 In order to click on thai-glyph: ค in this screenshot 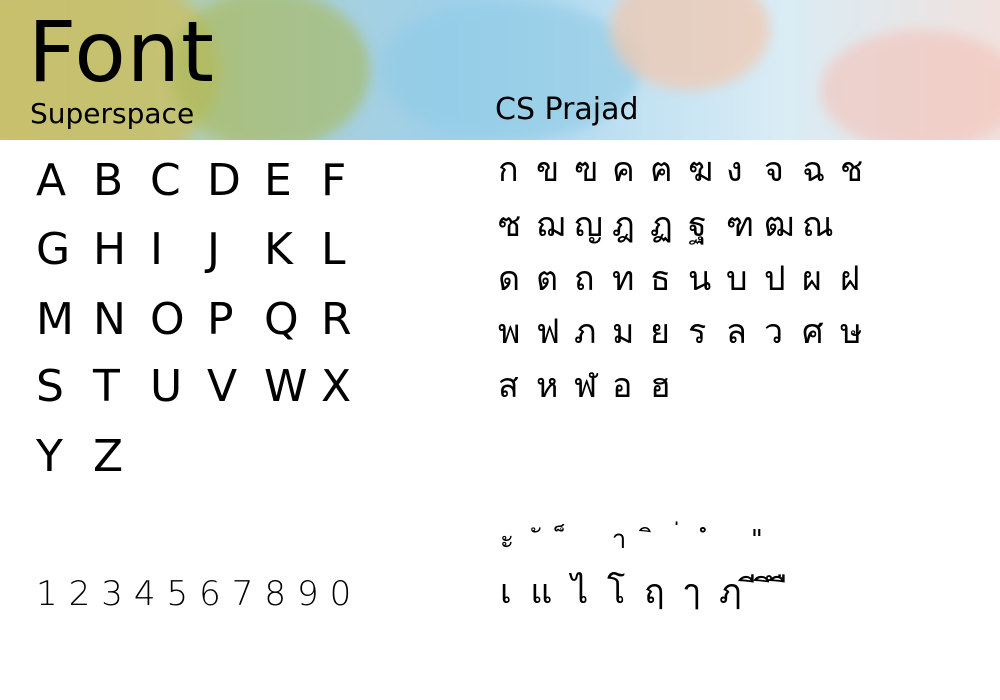, I will do `click(623, 170)`.